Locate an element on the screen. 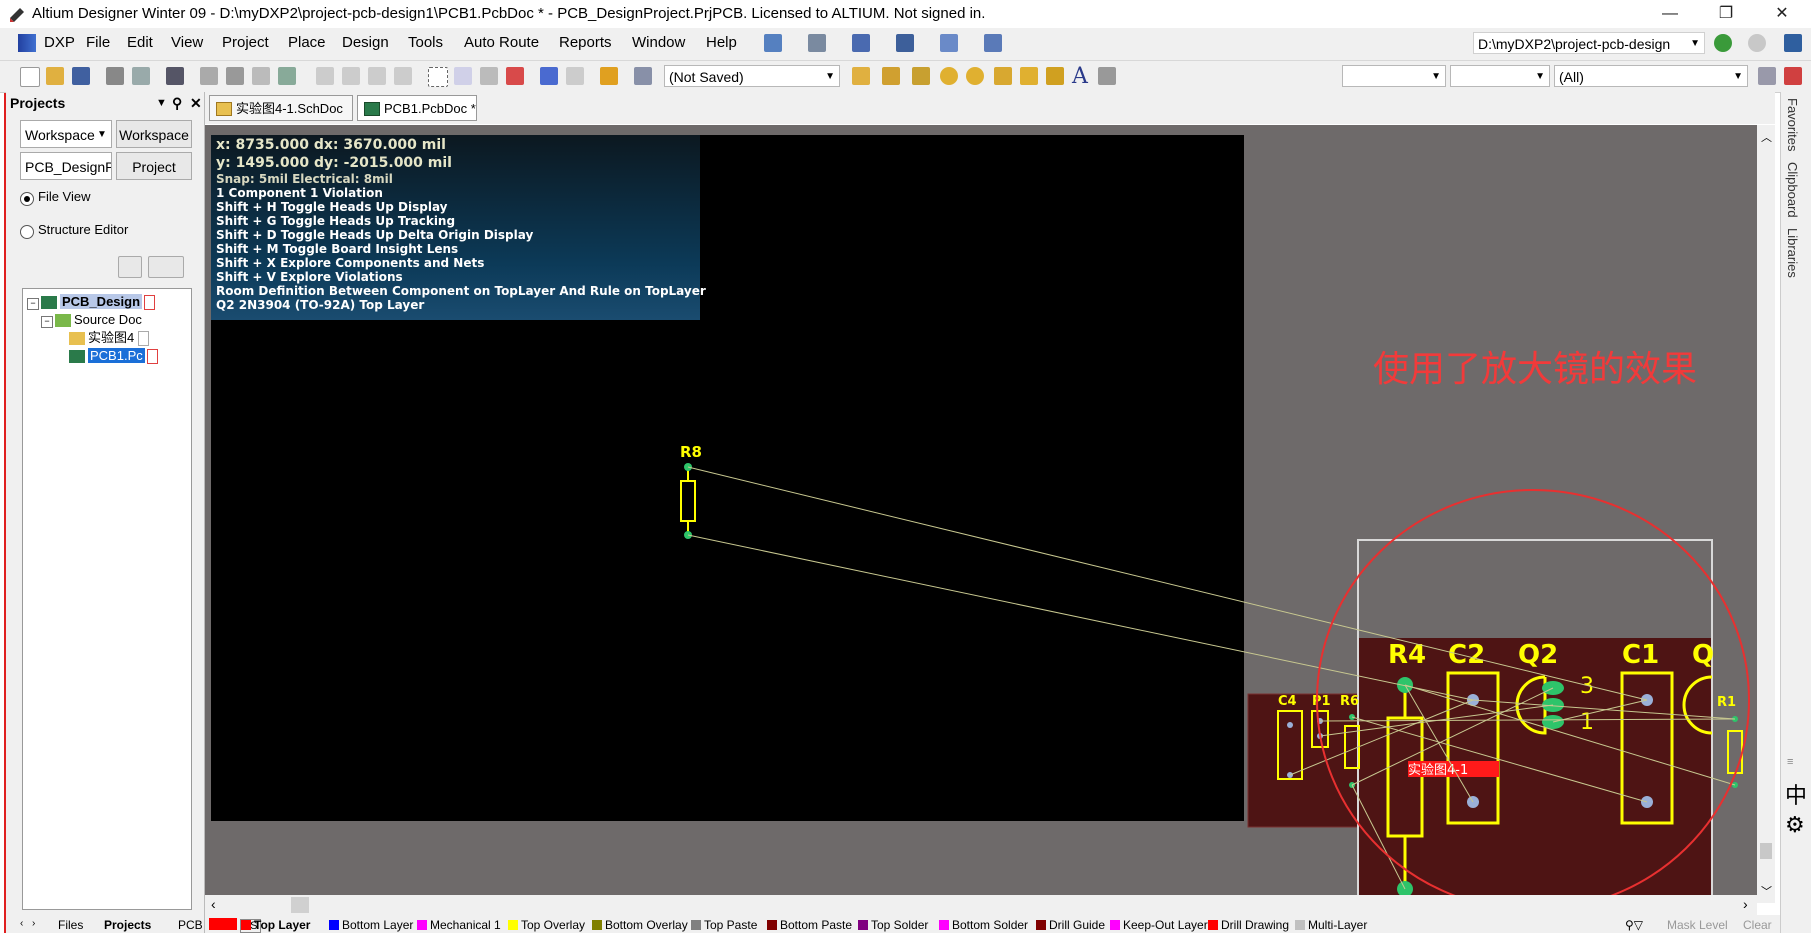 This screenshot has width=1811, height=933. fill-icon is located at coordinates (1029, 76).